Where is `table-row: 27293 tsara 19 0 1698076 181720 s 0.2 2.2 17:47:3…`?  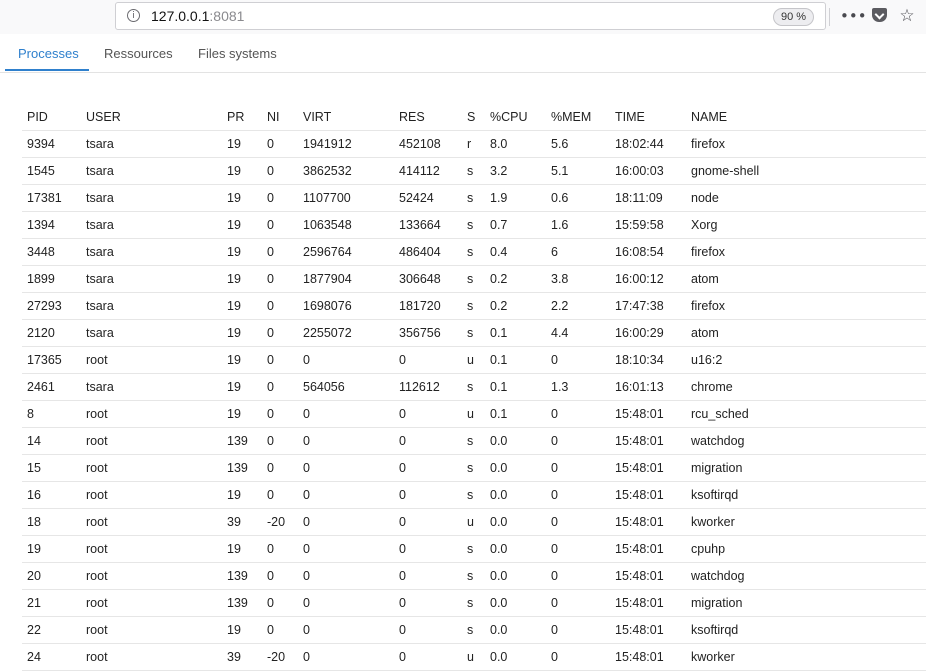
table-row: 27293 tsara 19 0 1698076 181720 s 0.2 2.2 17:47:3… is located at coordinates (474, 306).